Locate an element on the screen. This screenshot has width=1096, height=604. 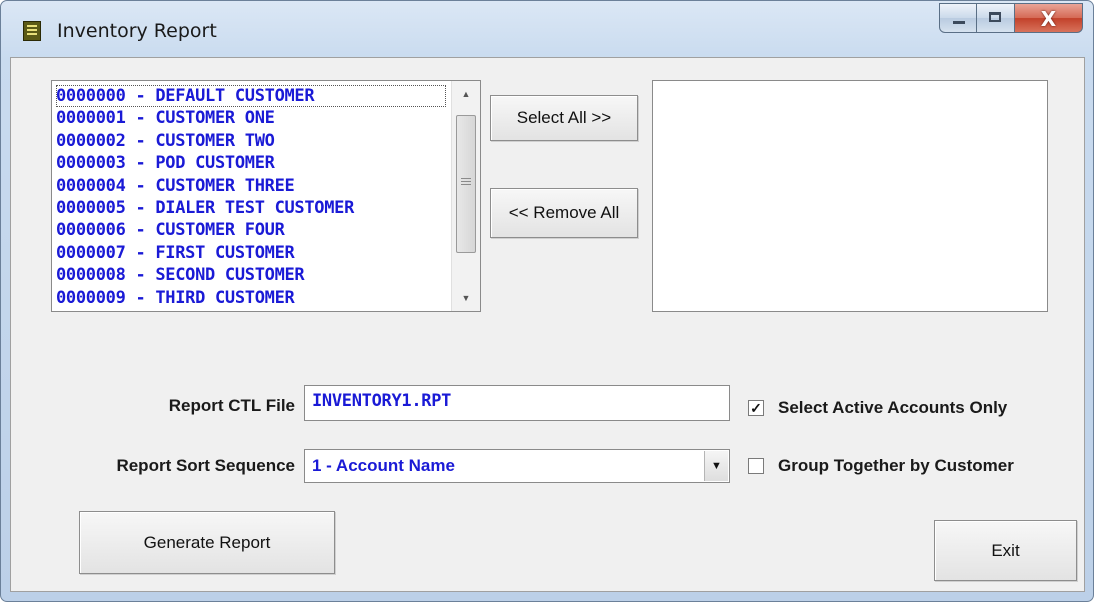
scrollbar-thumb is located at coordinates (466, 184).